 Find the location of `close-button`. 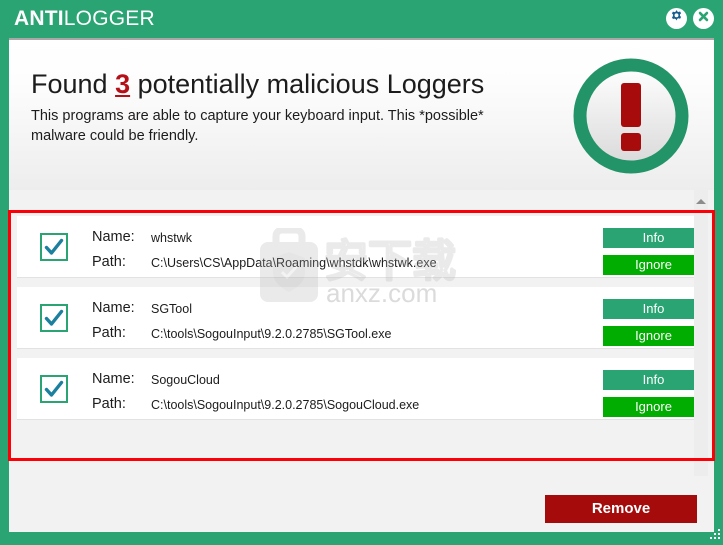

close-button is located at coordinates (703, 18).